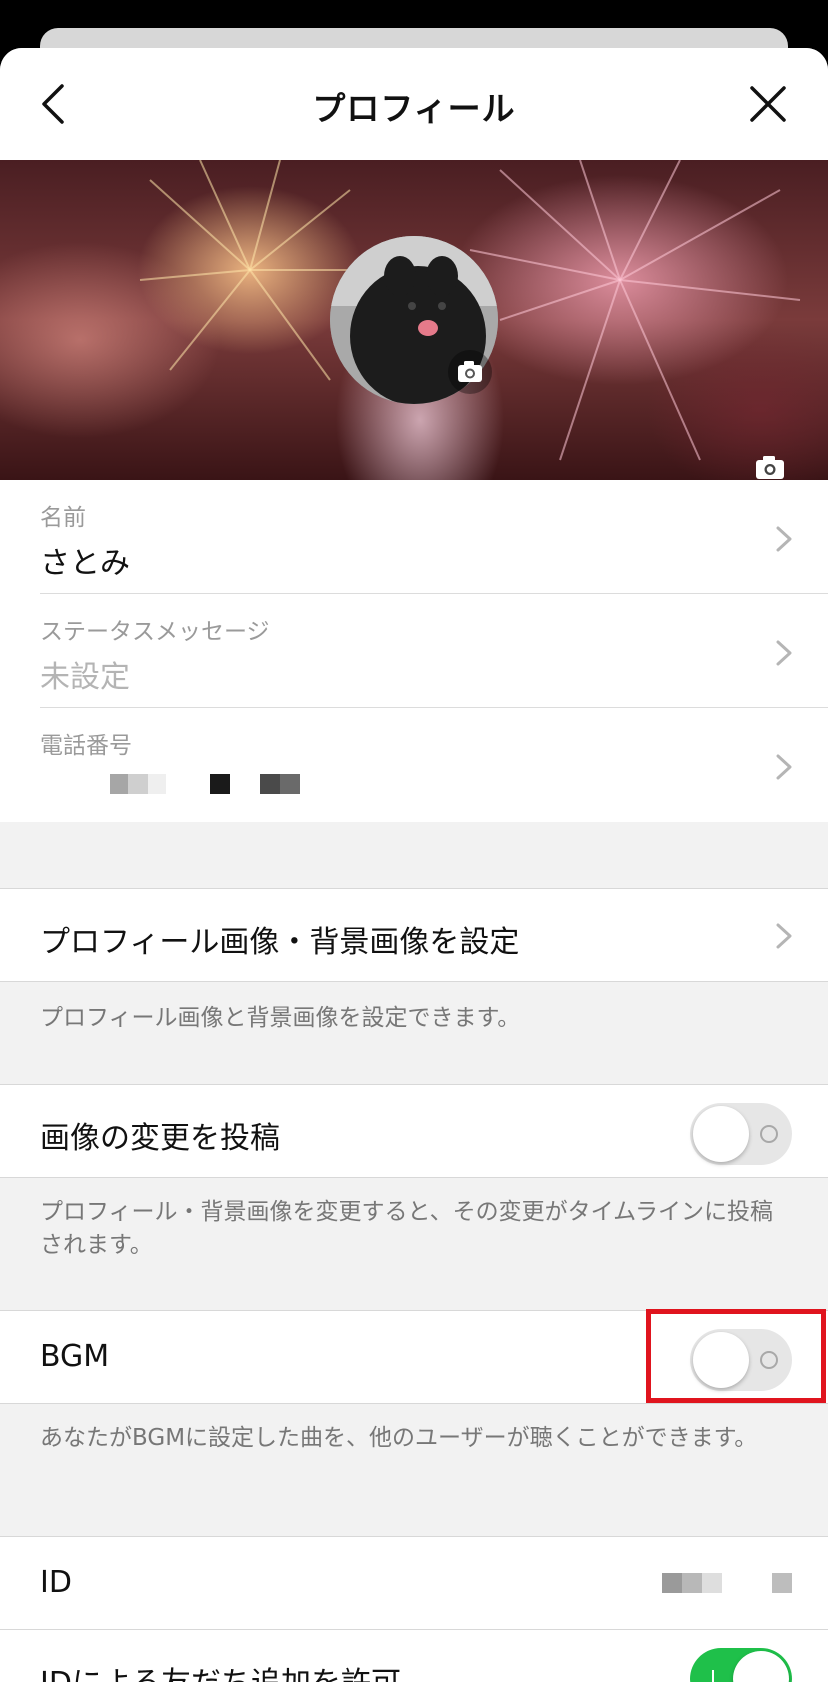 This screenshot has height=1682, width=828. Describe the element at coordinates (86, 746) in the screenshot. I see `phone-label: 電話番号` at that location.